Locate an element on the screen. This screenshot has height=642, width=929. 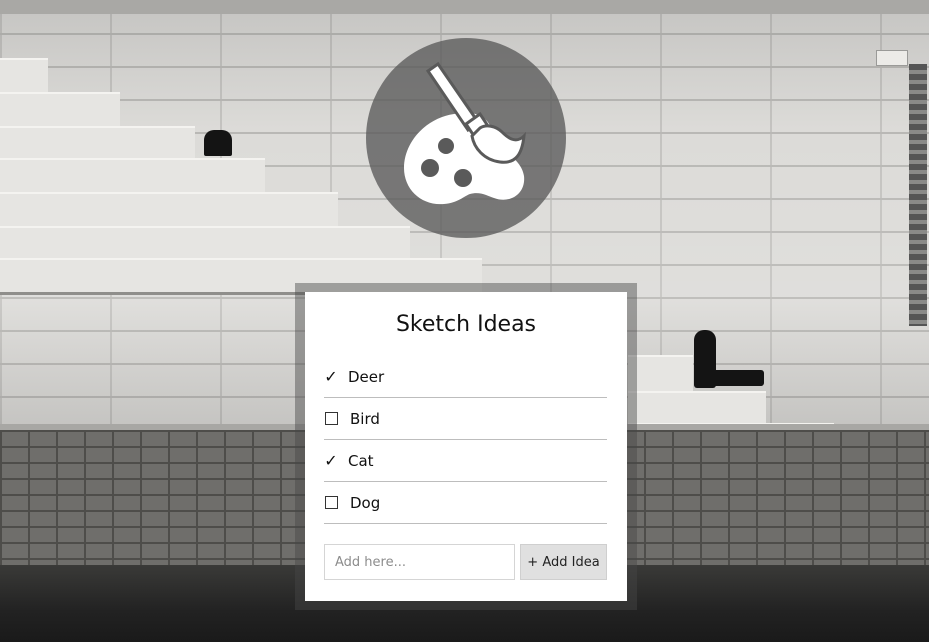
logo is located at coordinates (466, 138).